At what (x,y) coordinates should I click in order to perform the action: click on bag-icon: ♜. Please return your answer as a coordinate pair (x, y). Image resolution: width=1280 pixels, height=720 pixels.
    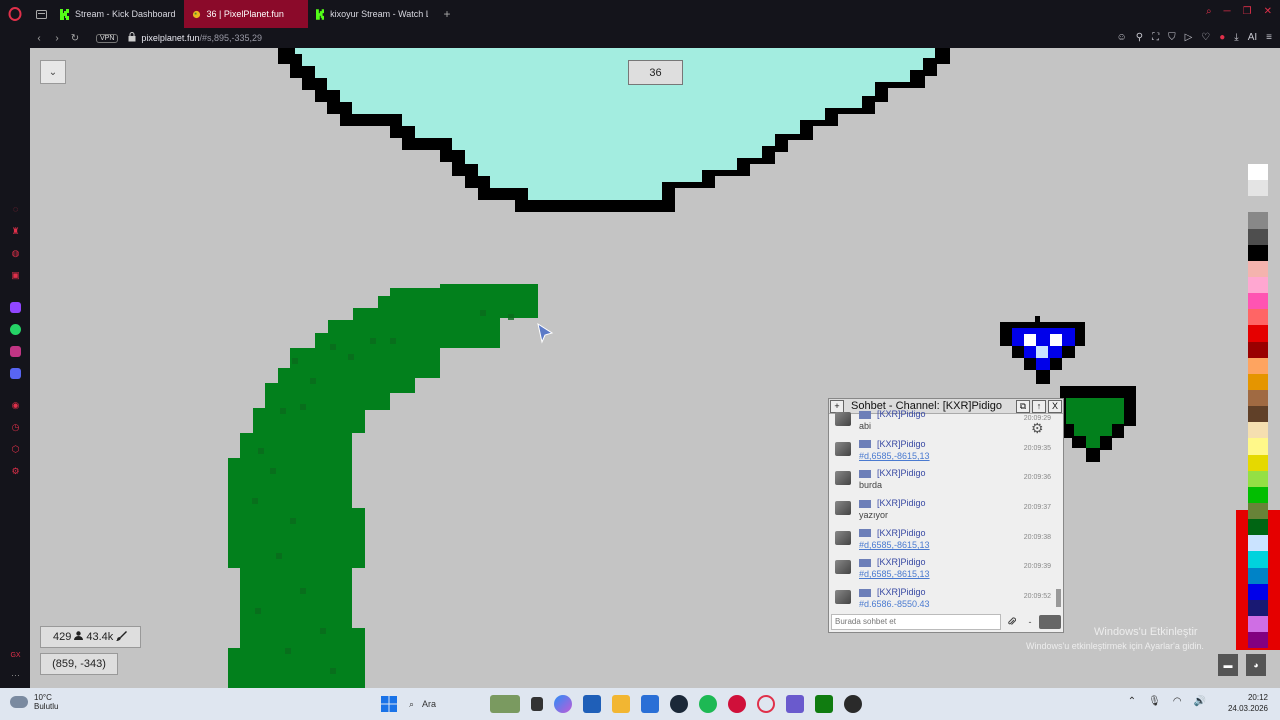
    Looking at the image, I should click on (15, 231).